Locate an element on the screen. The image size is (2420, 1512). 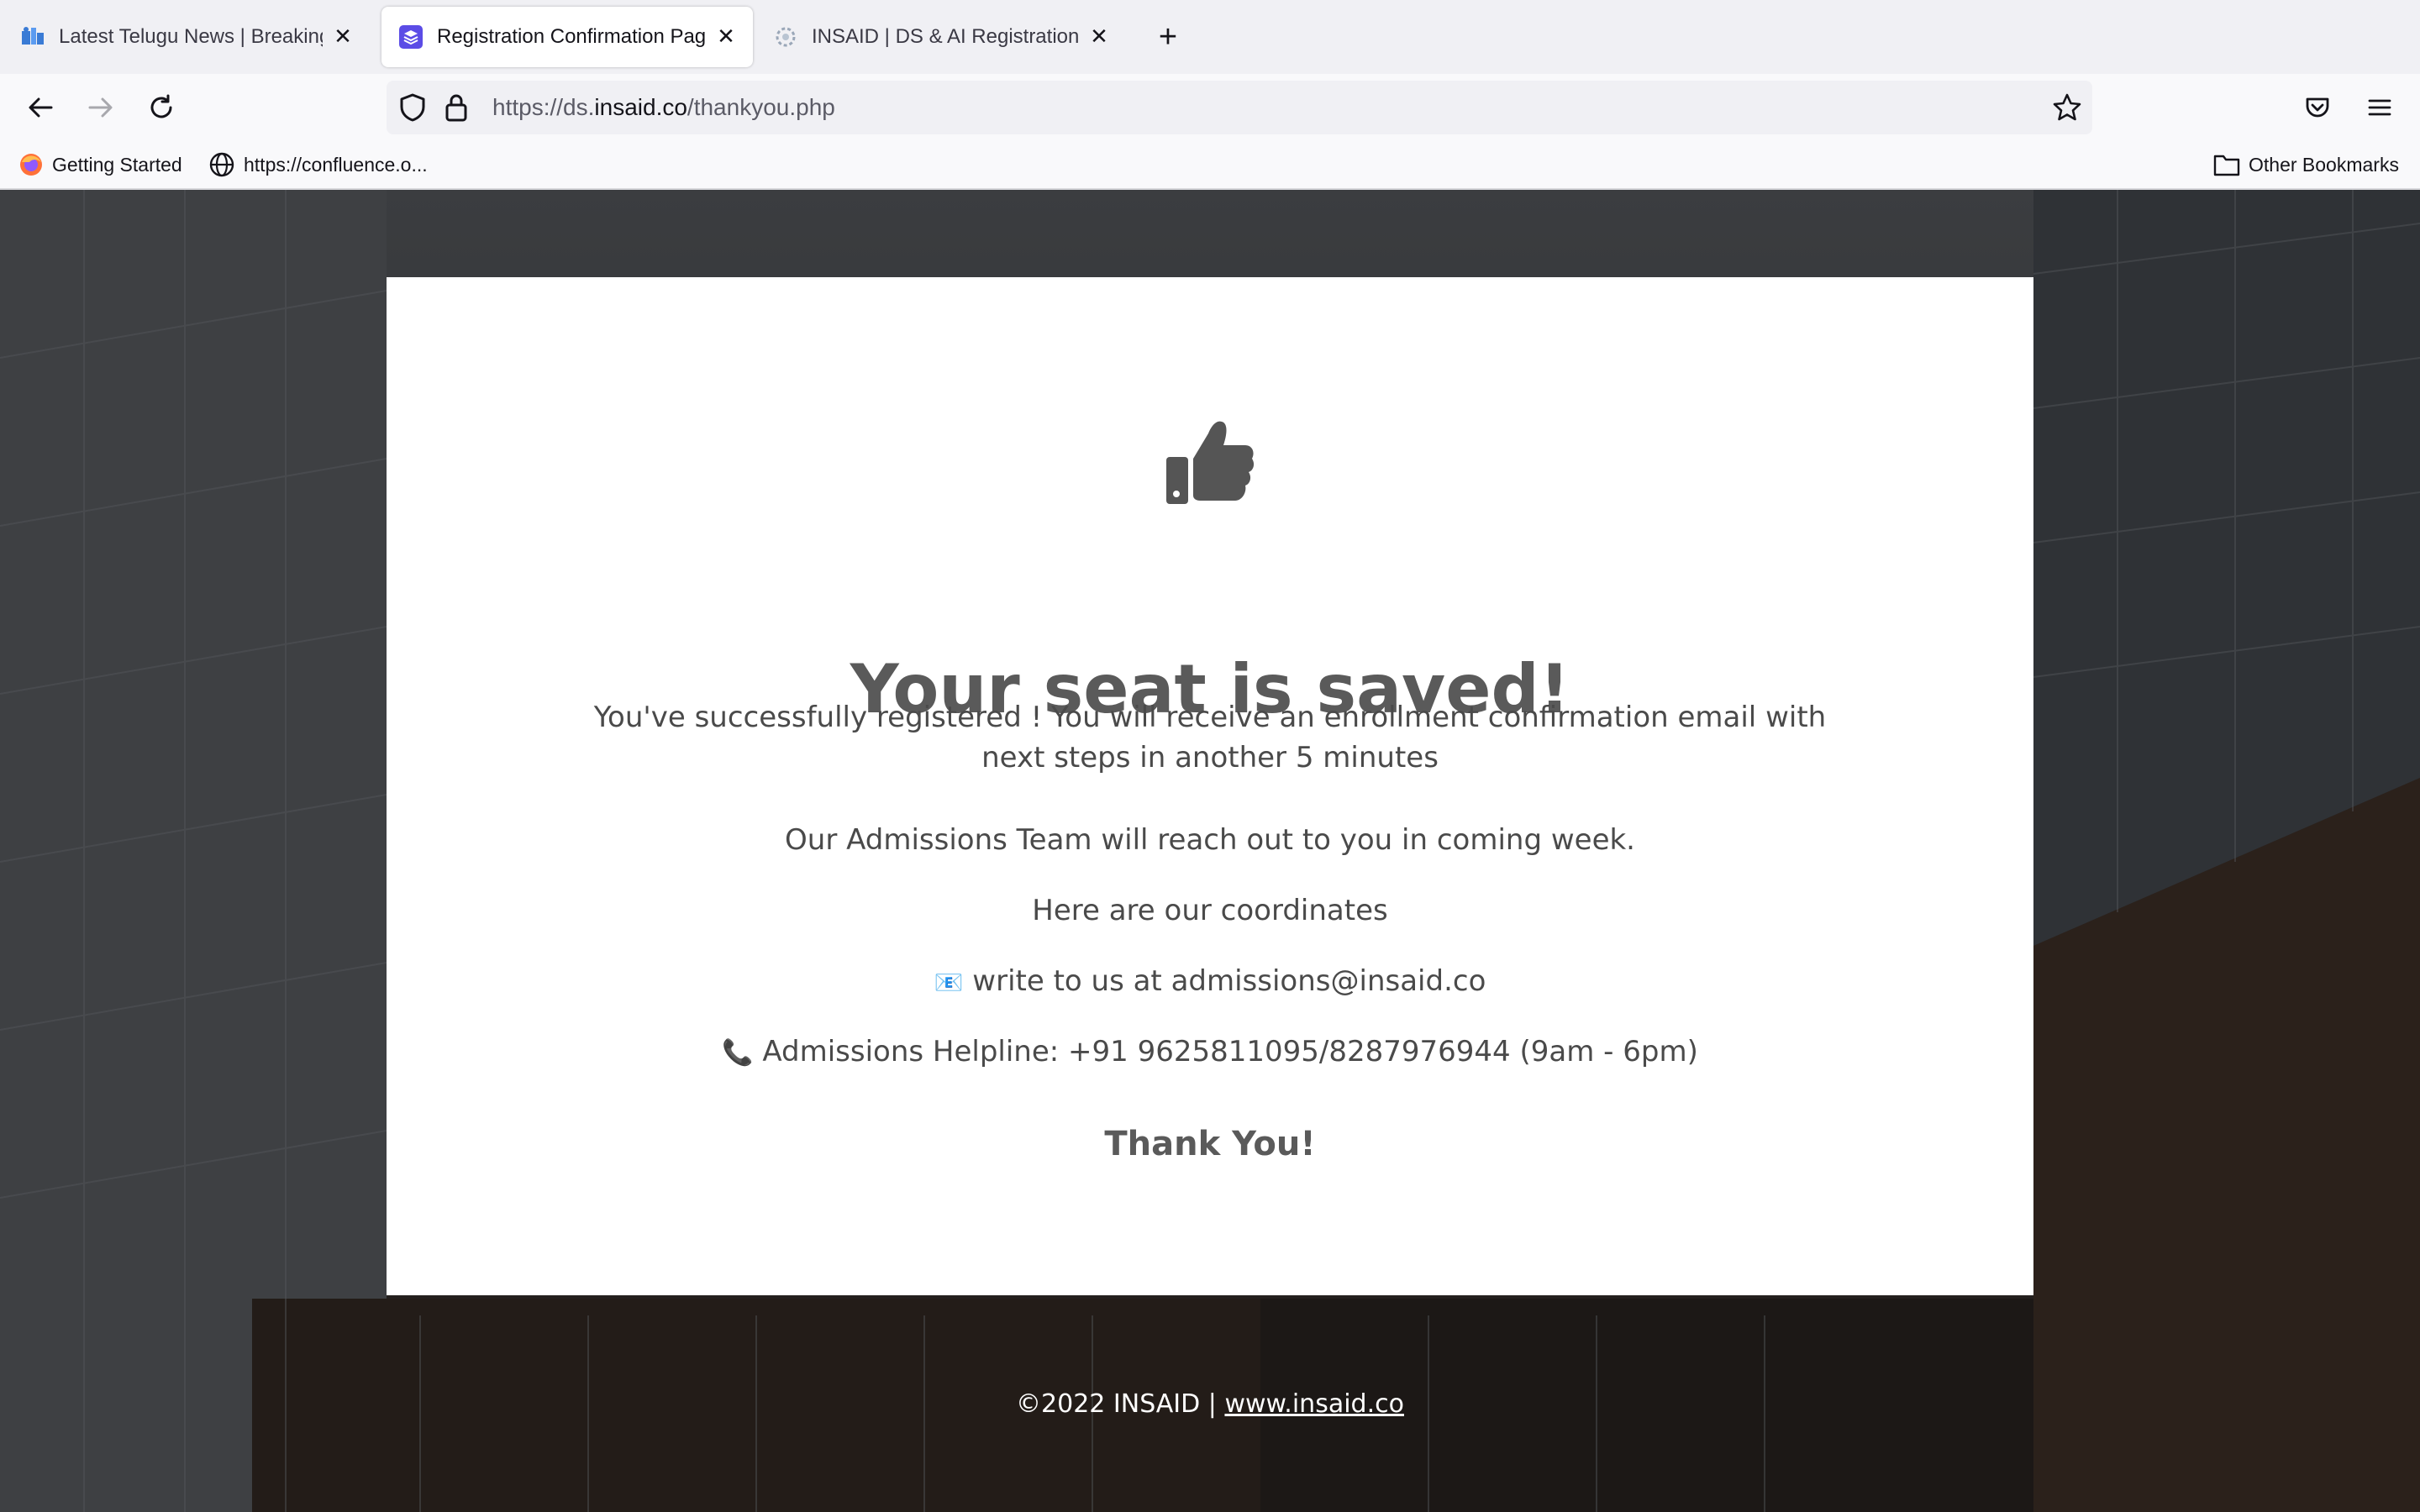
other-bookmarks-label: Other Bookmarks is located at coordinates (2324, 164).